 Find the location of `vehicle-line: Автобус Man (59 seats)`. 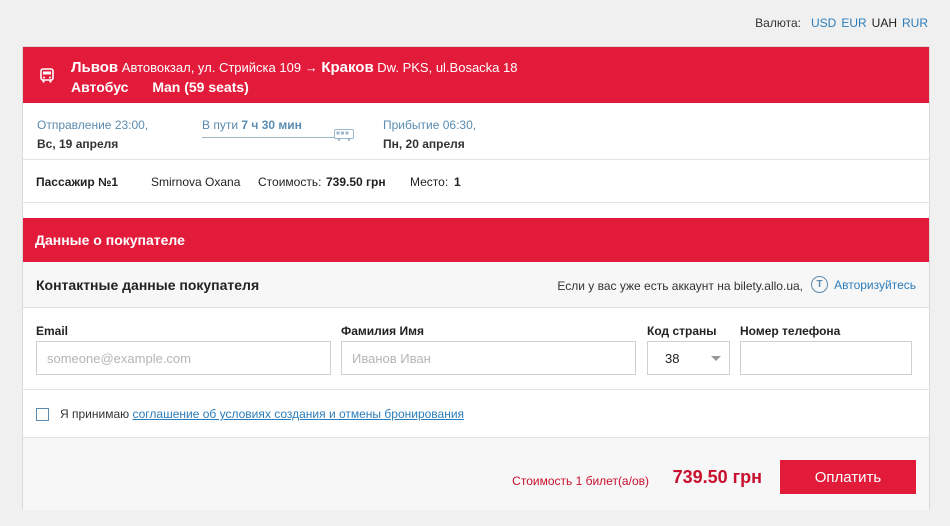

vehicle-line: Автобус Man (59 seats) is located at coordinates (160, 87).